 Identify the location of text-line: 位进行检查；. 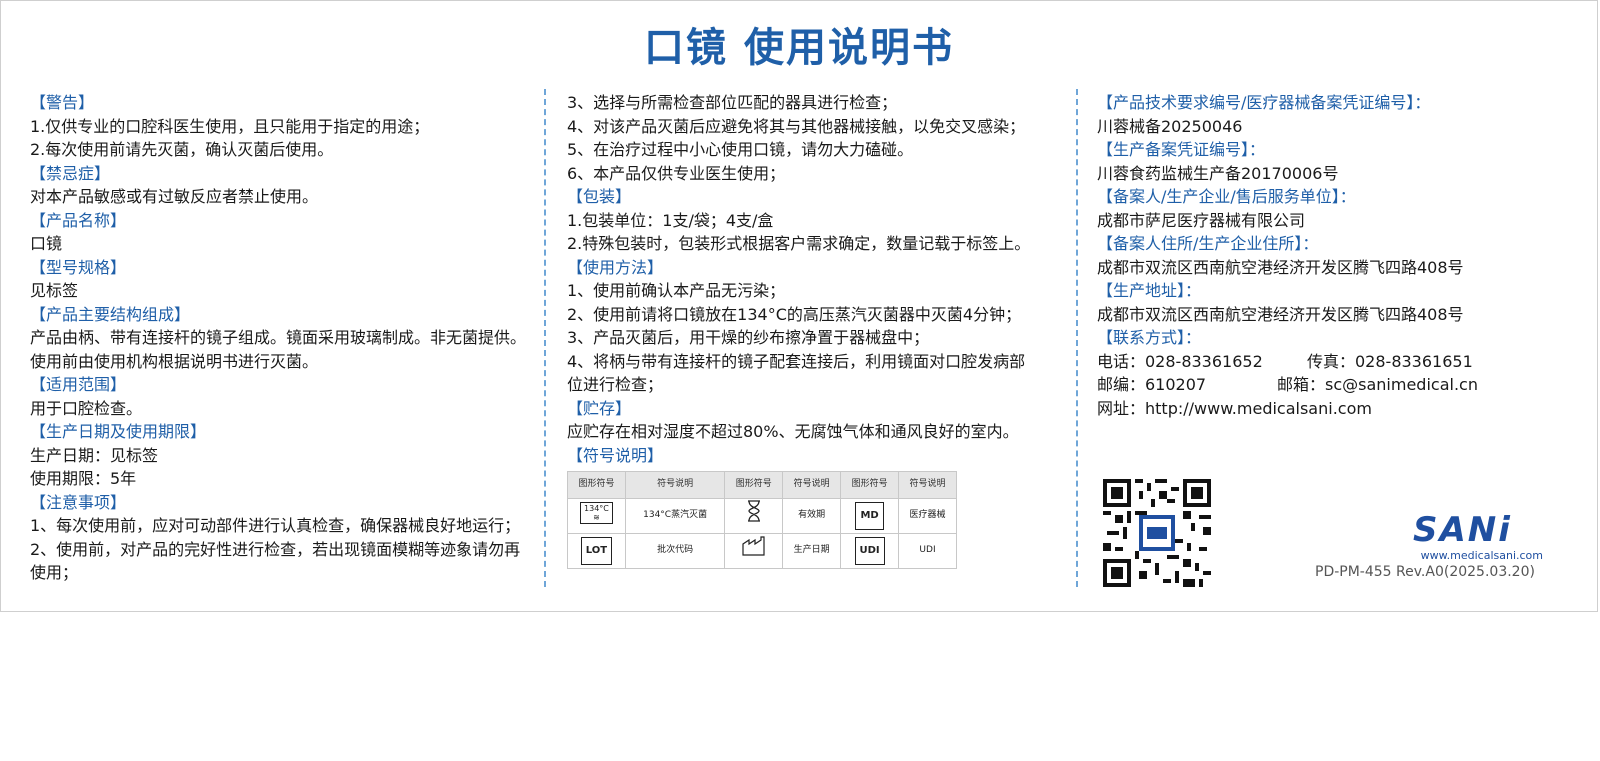
(615, 384).